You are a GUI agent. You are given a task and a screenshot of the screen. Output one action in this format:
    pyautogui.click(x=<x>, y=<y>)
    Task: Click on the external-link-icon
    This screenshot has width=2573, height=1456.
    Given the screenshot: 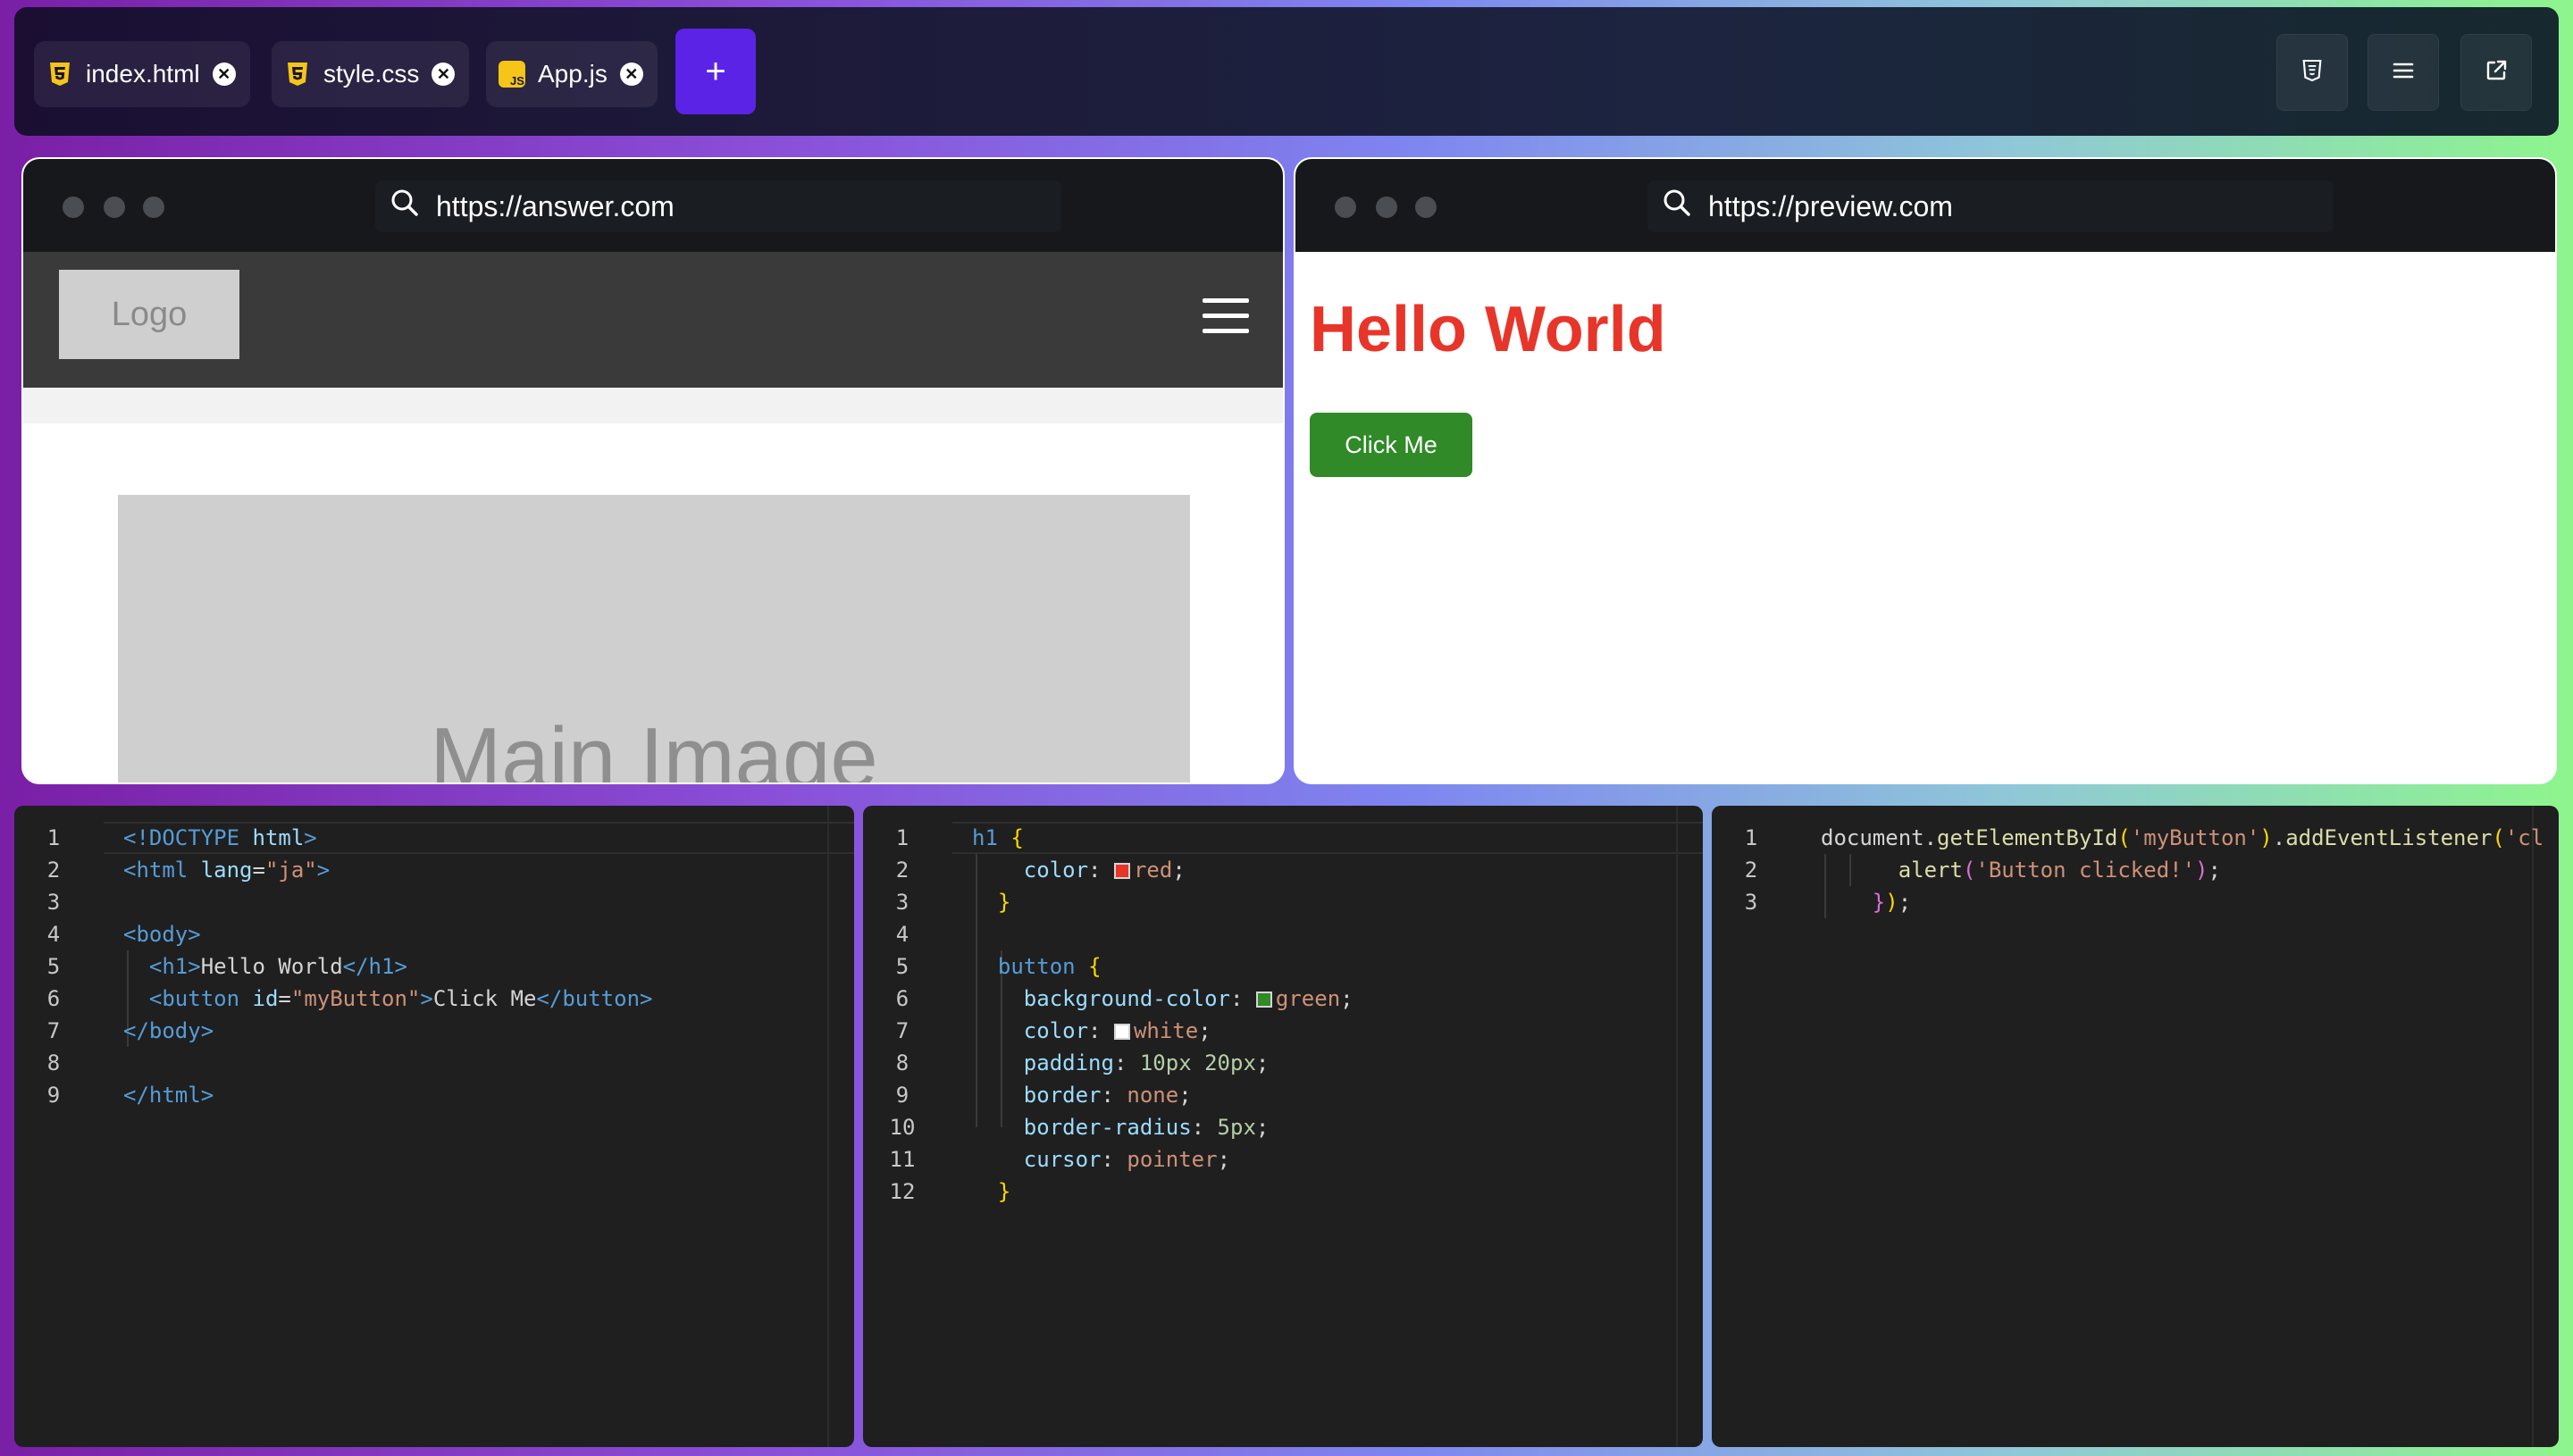 What is the action you would take?
    pyautogui.click(x=2496, y=73)
    